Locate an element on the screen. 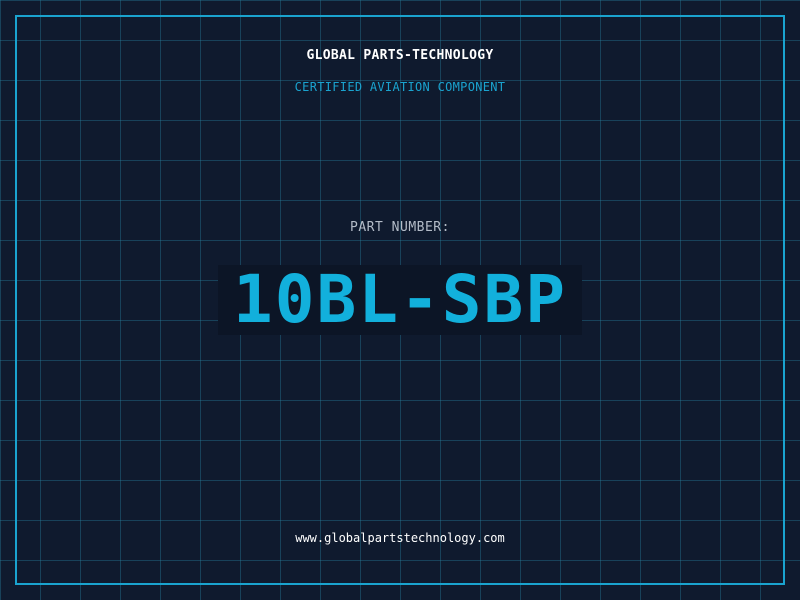  website-url: www.globalpartstechnology.com is located at coordinates (400, 538).